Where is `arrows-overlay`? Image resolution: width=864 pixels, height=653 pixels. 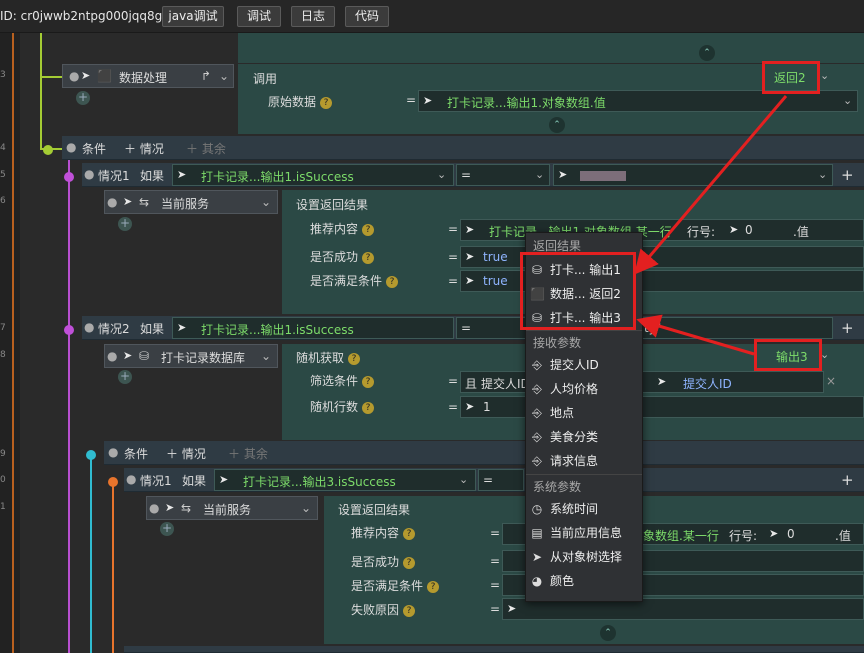 arrows-overlay is located at coordinates (711, 225).